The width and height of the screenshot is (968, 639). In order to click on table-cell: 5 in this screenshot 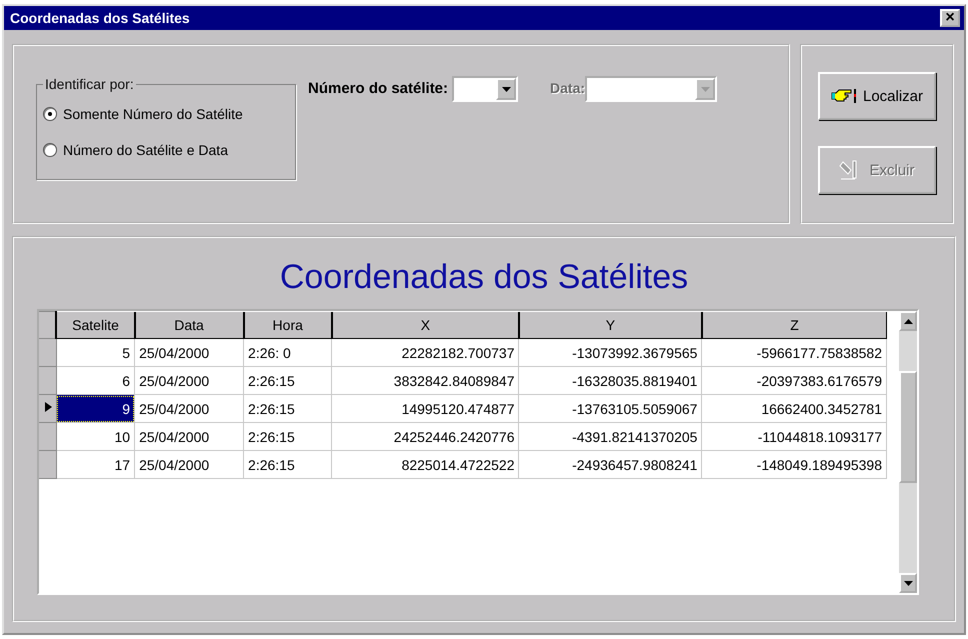, I will do `click(95, 352)`.